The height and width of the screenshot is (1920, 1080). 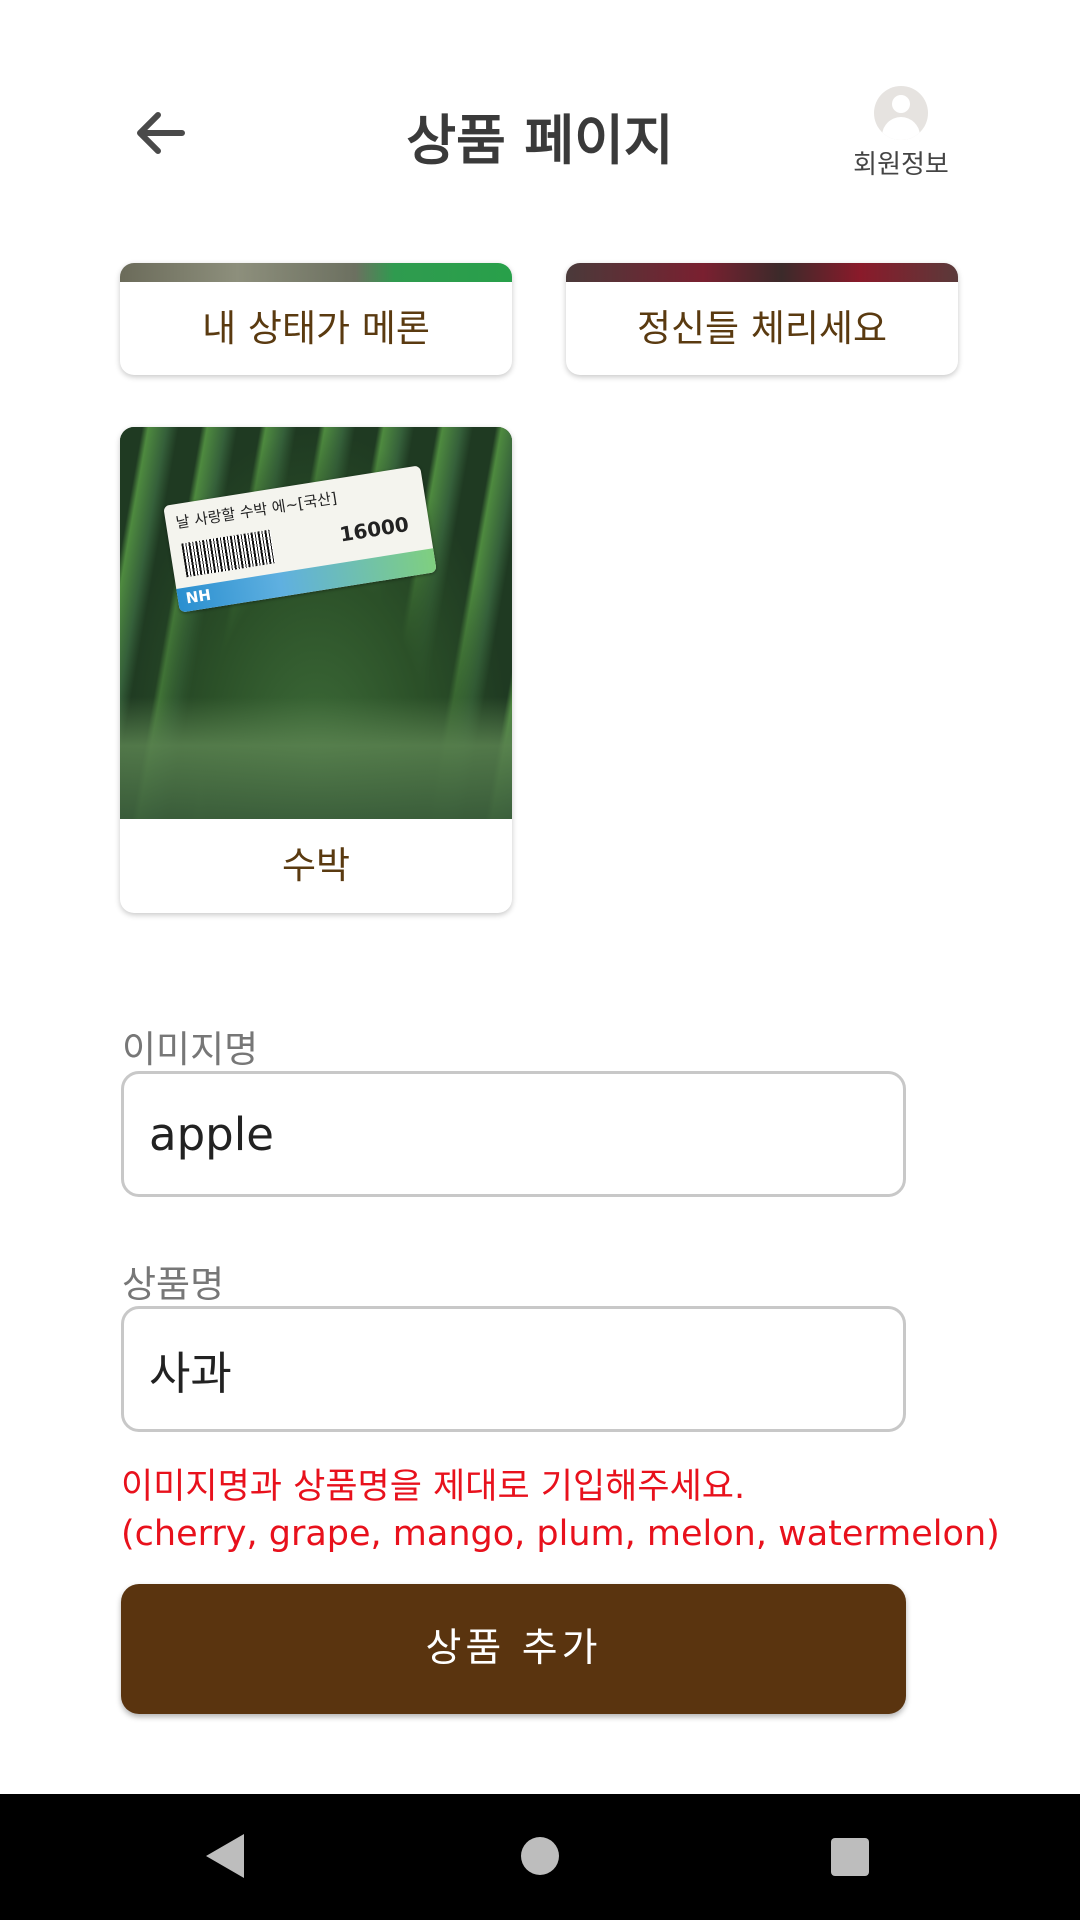 I want to click on product-image: 날 사랑할 수박 에~[국산] 16000 NH, so click(x=316, y=623).